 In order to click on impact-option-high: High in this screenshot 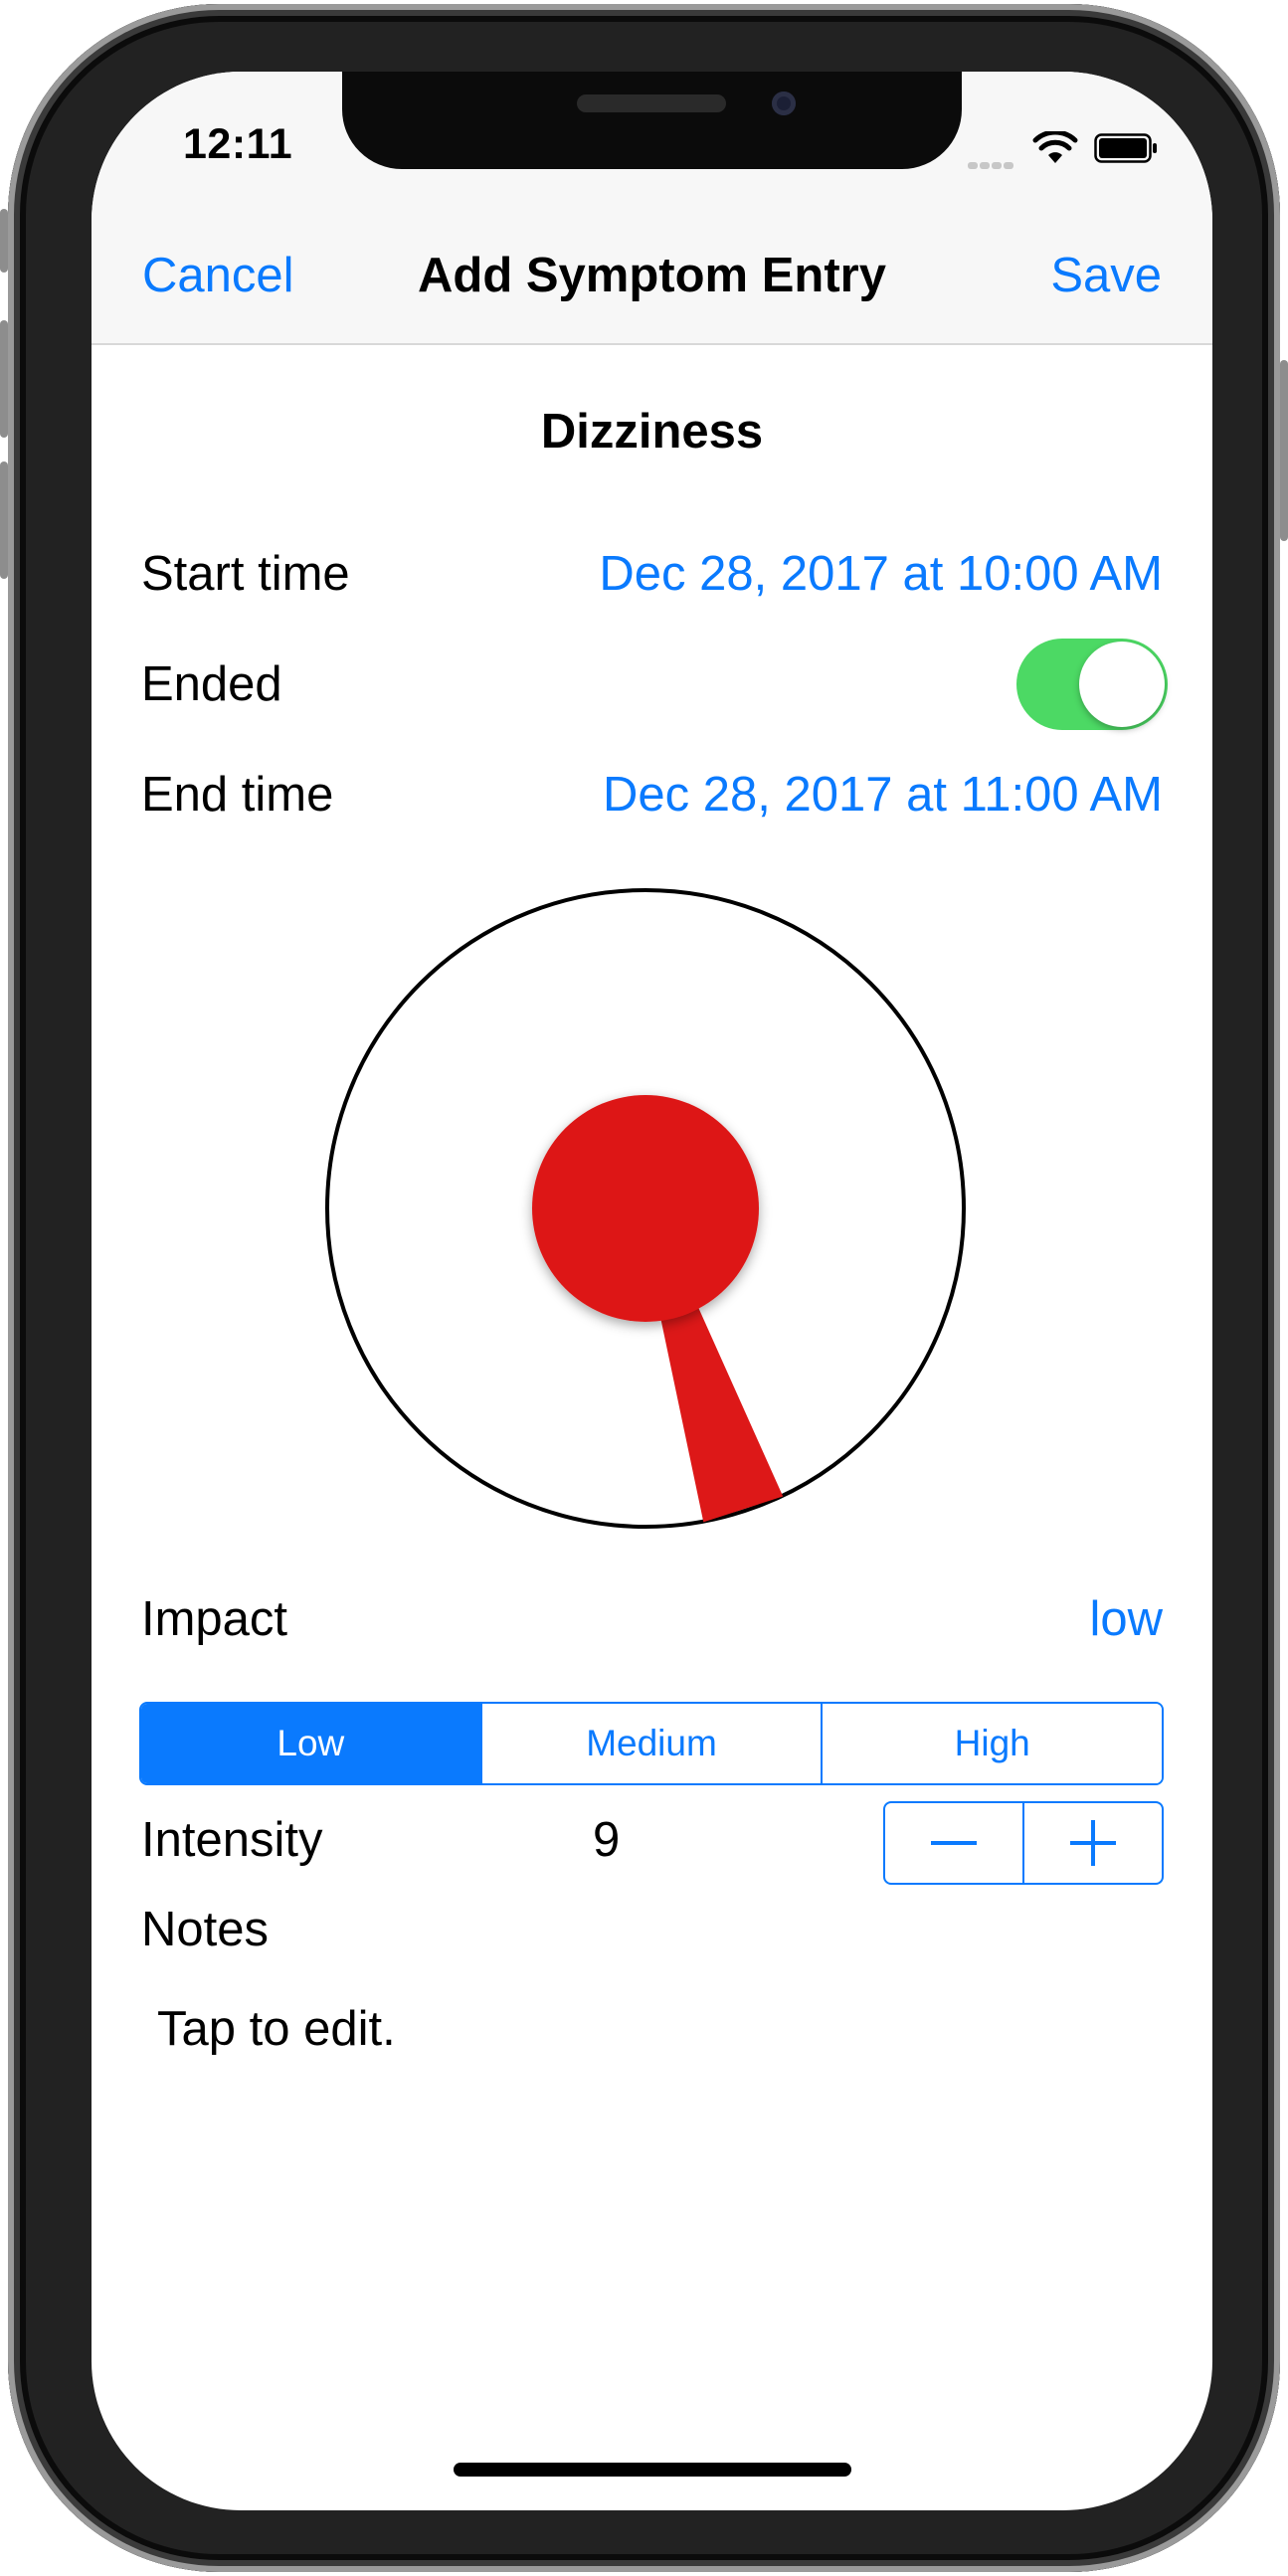, I will do `click(992, 1743)`.